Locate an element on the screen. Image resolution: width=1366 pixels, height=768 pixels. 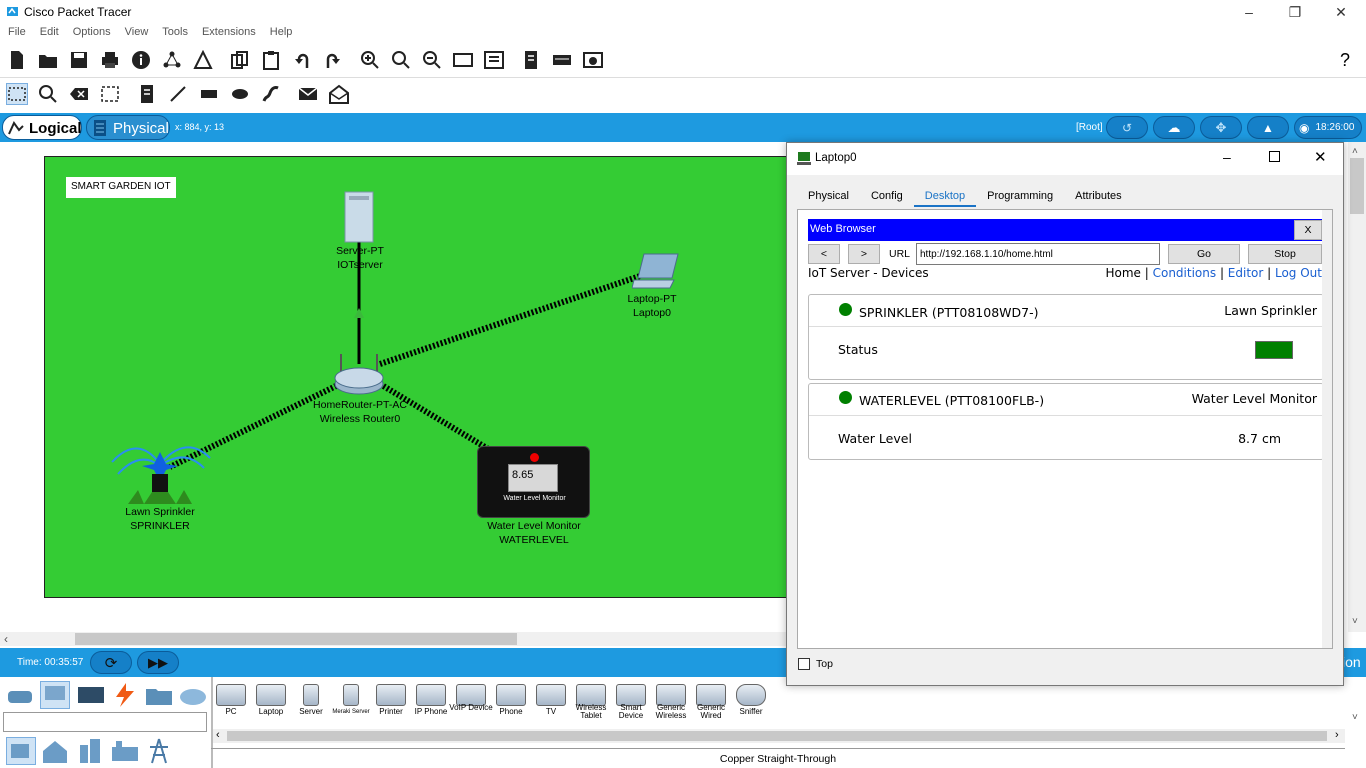
zoom-in-icon is located at coordinates (370, 60).